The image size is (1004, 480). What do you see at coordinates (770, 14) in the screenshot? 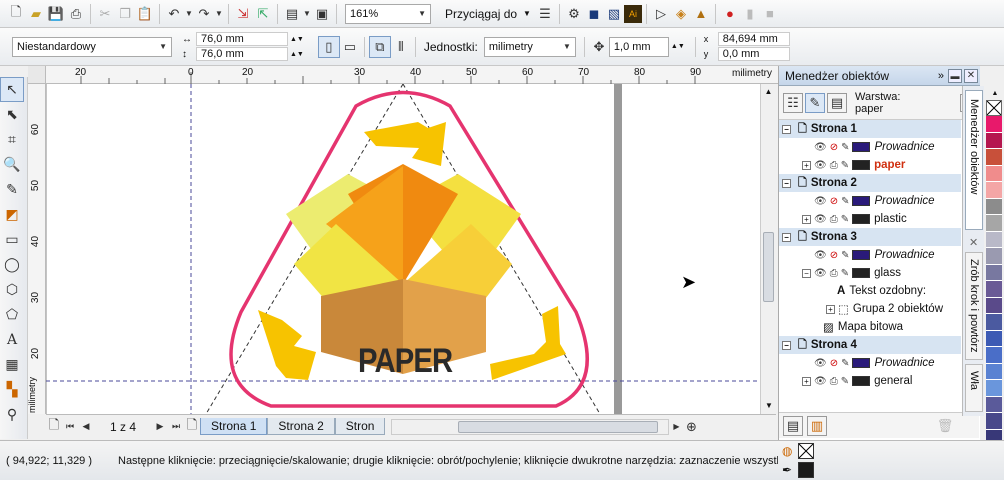
I see `stop-macro-icon: ■` at bounding box center [770, 14].